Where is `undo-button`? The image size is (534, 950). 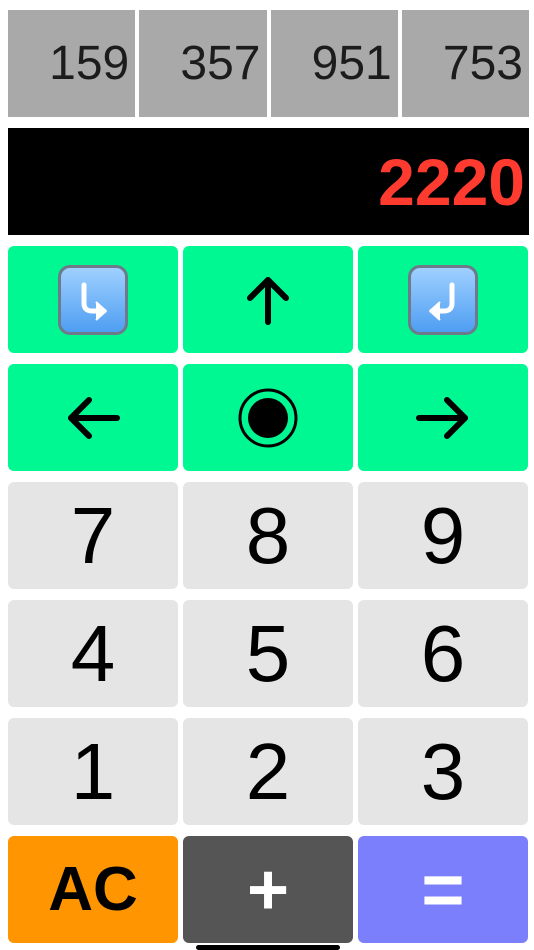
undo-button is located at coordinates (443, 299).